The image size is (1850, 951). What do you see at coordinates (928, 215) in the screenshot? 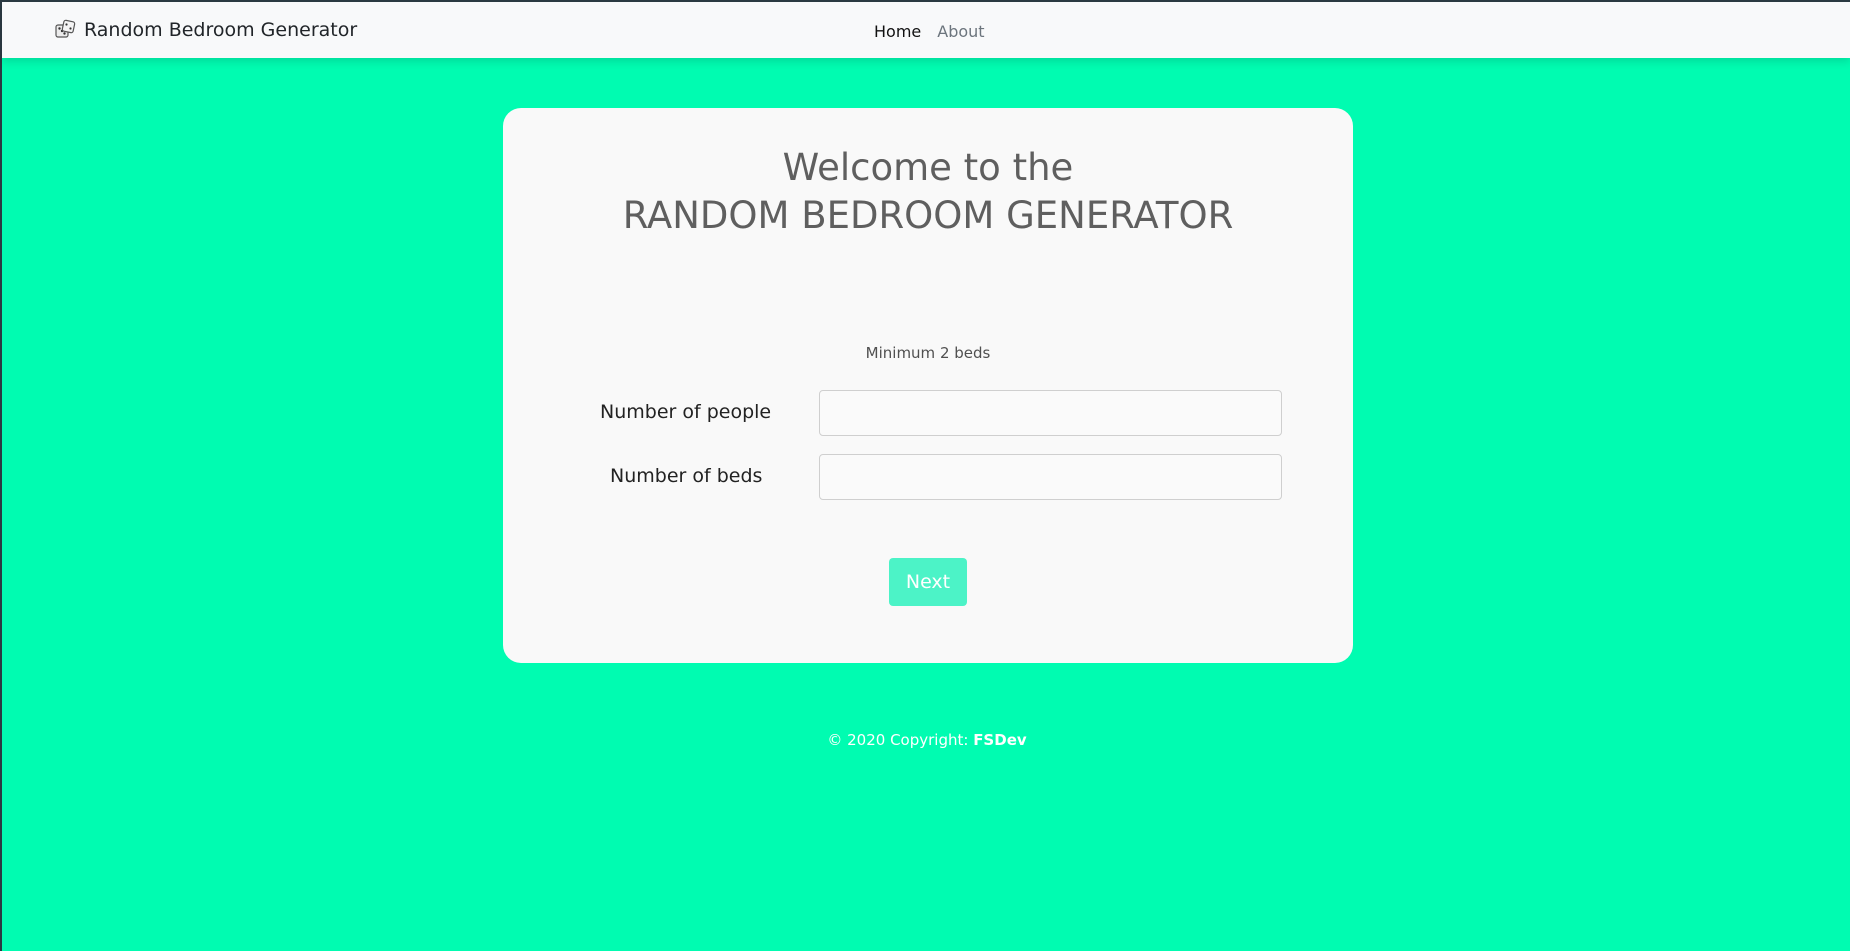
I see `title-line-app-name: RANDOM BEDROOM GENERATOR` at bounding box center [928, 215].